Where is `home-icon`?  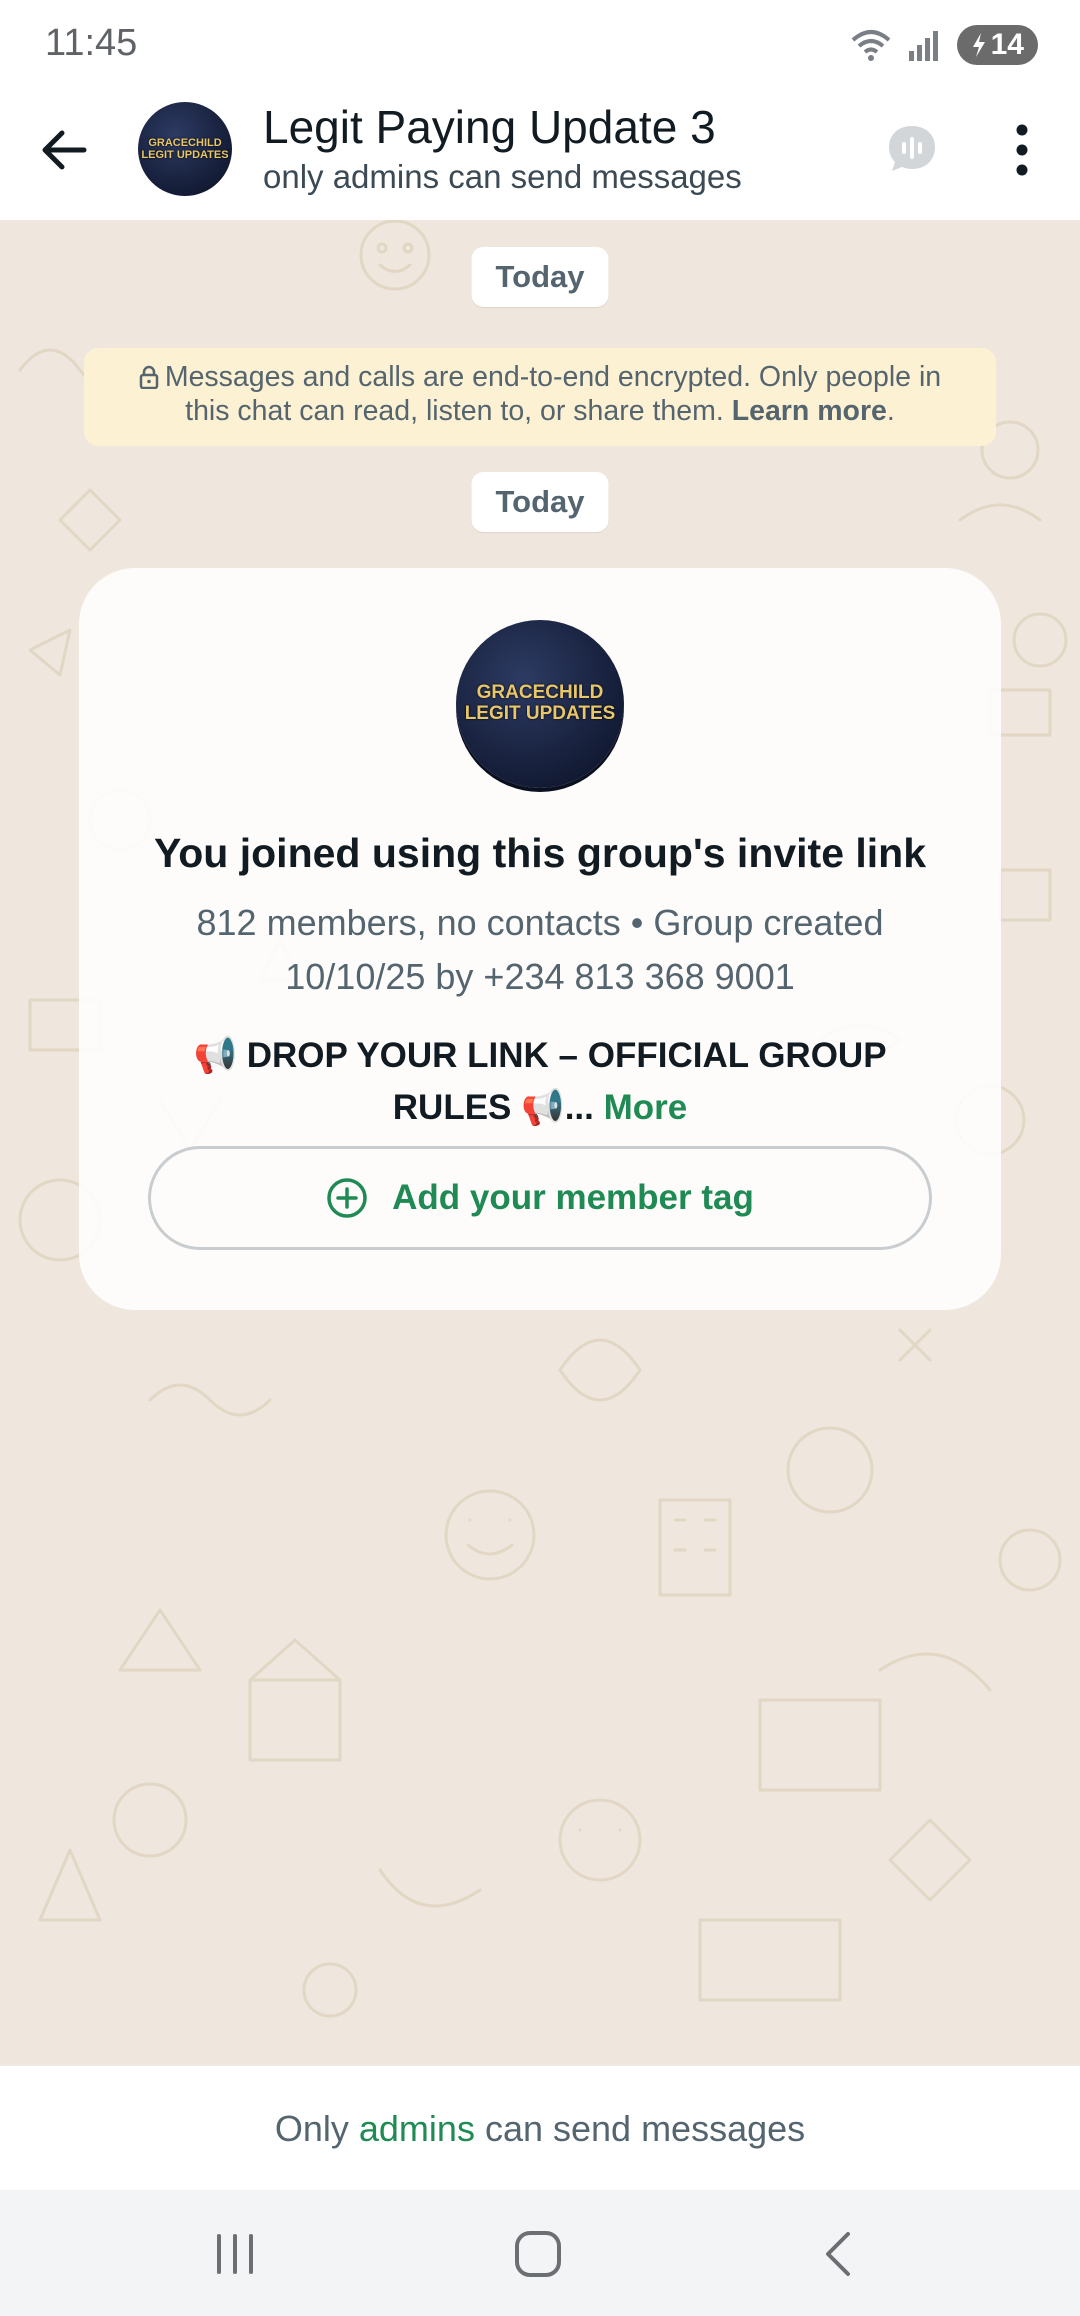 home-icon is located at coordinates (538, 2254).